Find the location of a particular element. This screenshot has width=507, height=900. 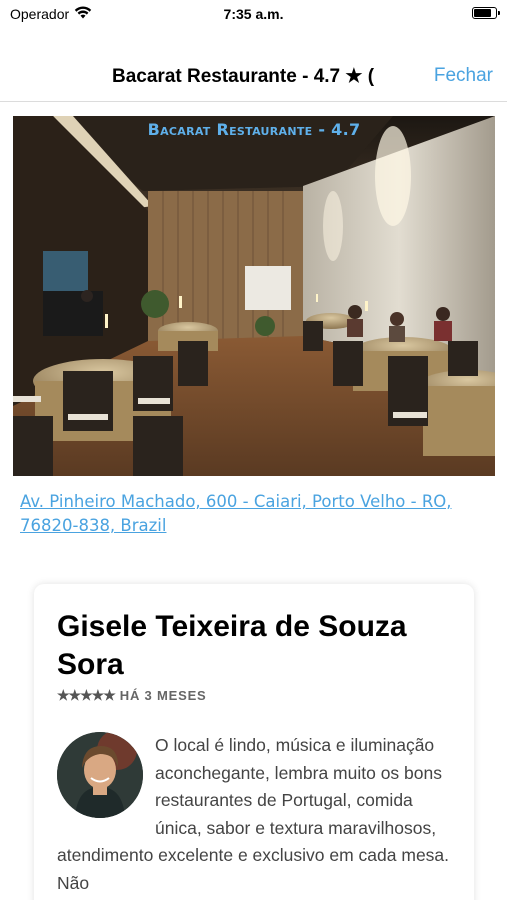

avatar is located at coordinates (100, 775).